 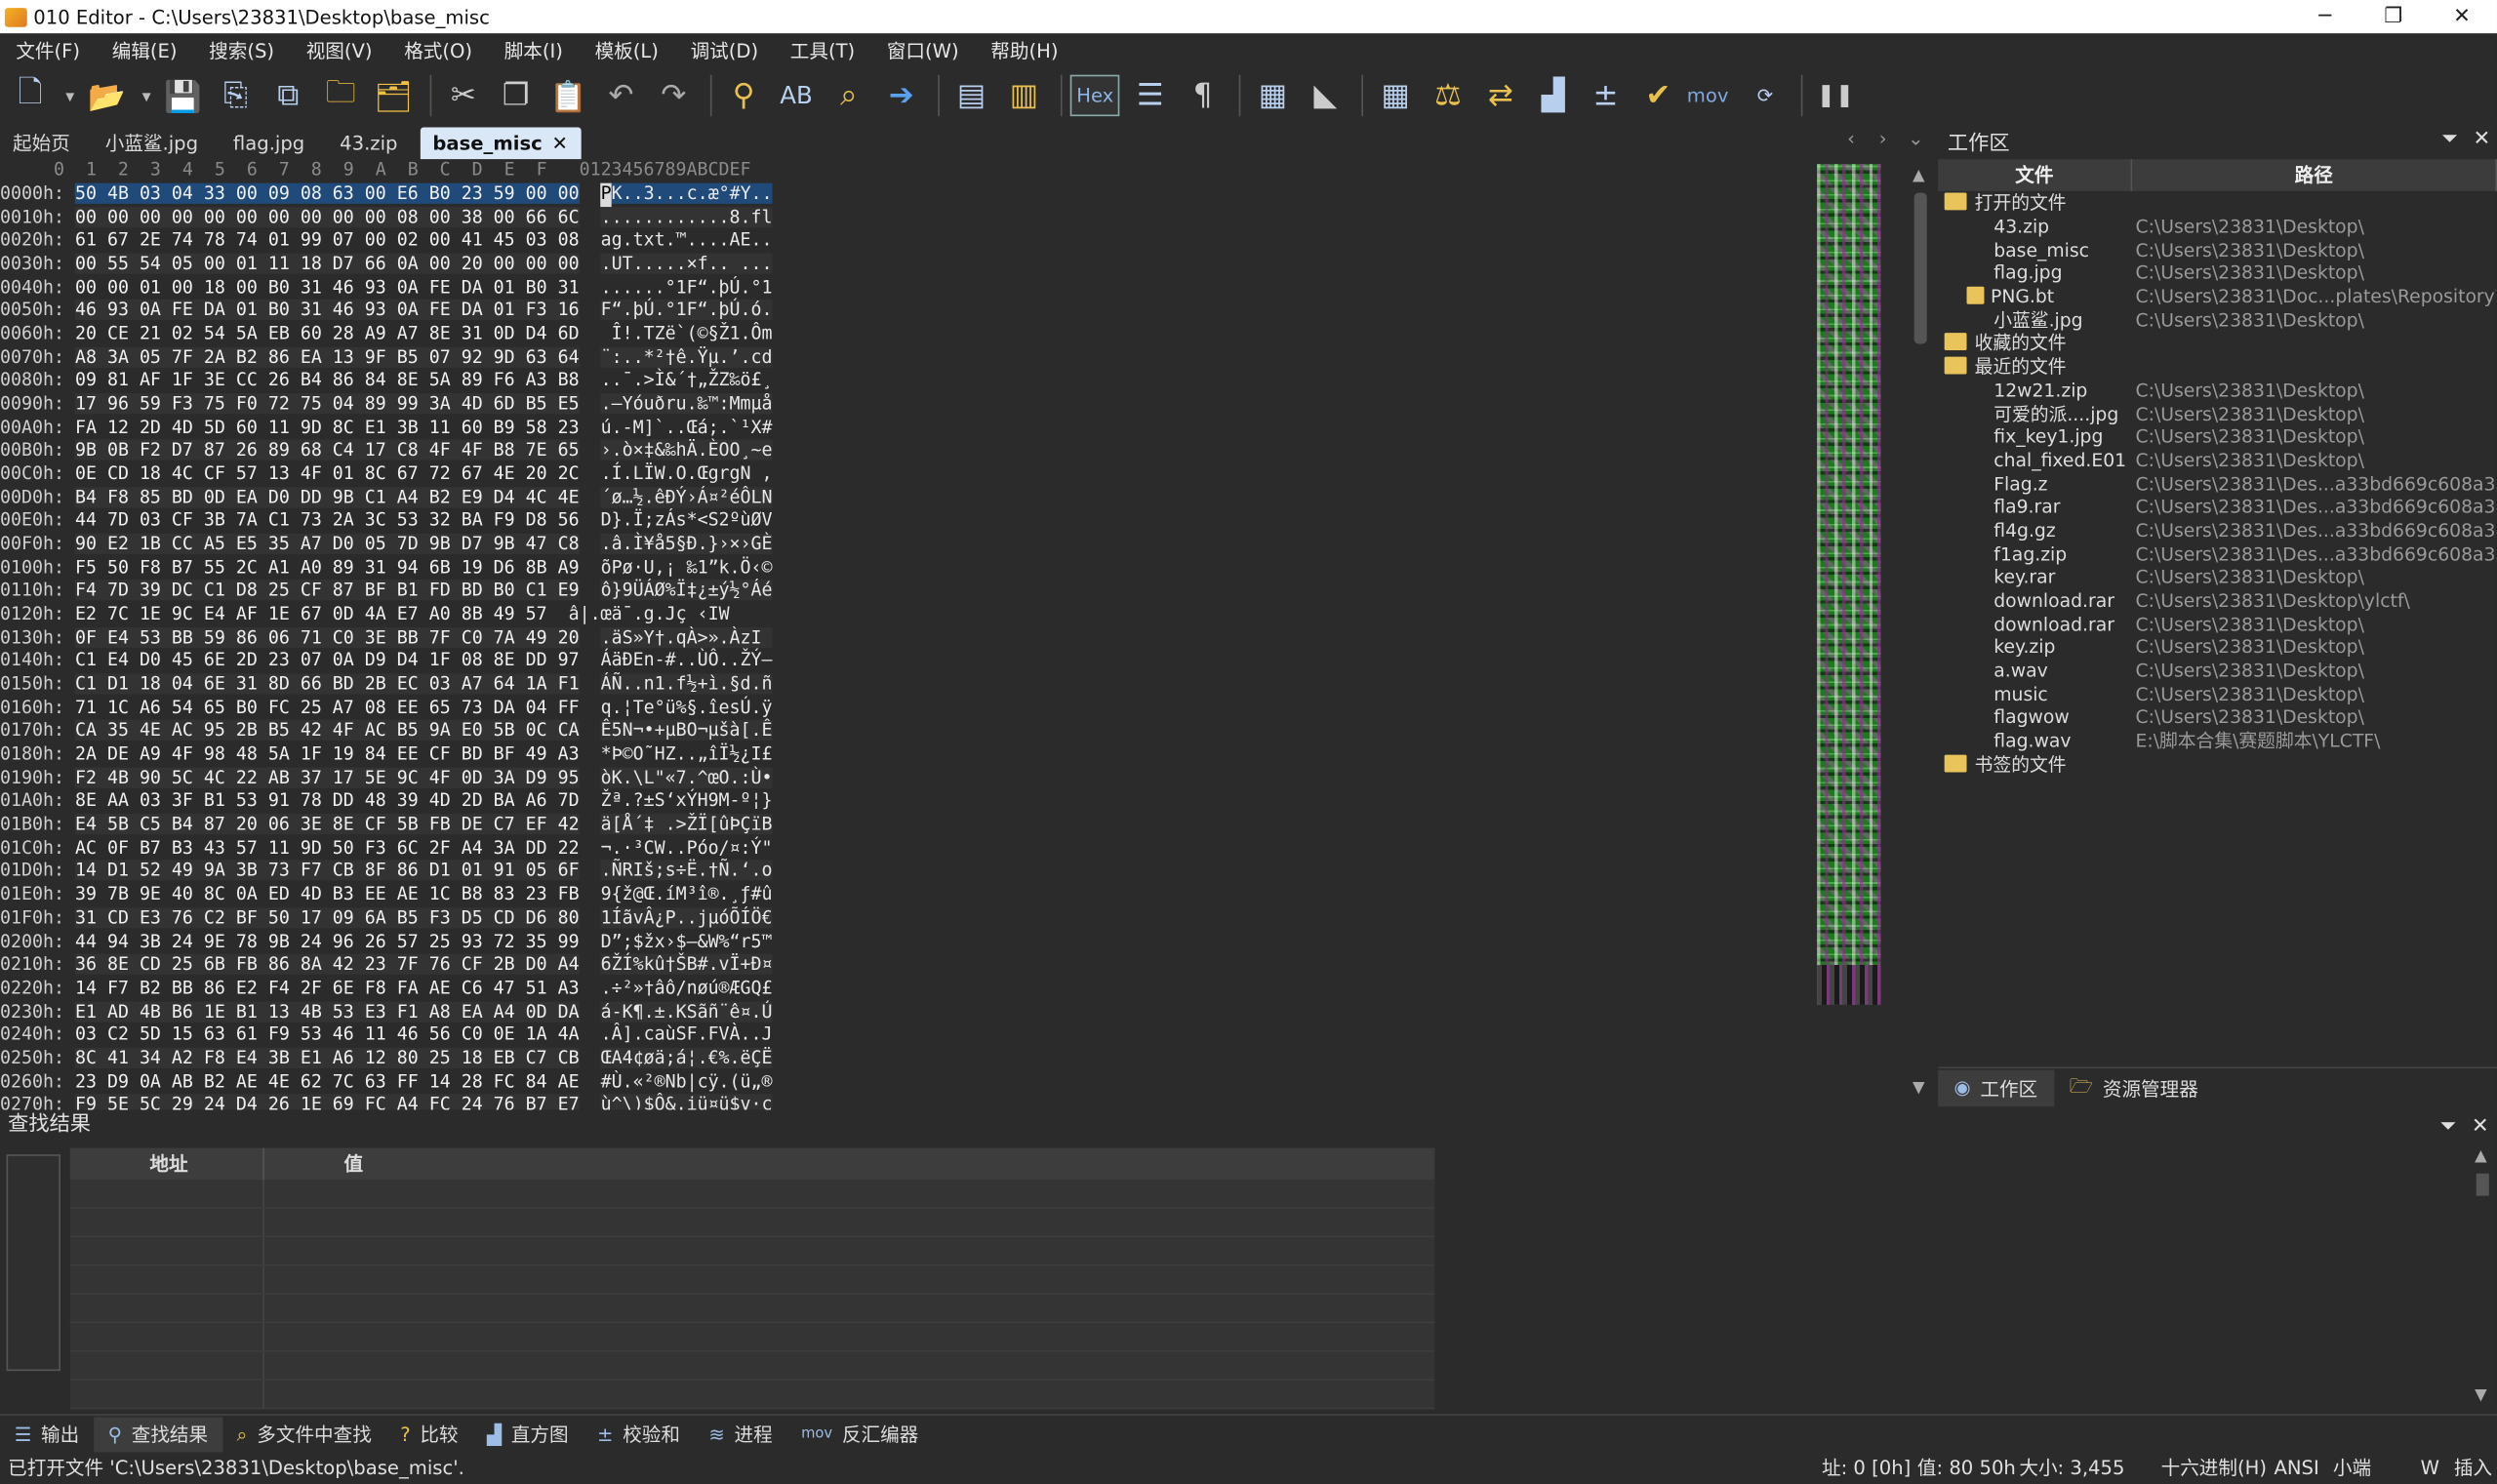 What do you see at coordinates (1326, 95) in the screenshot?
I see `highlight-icon: ◣` at bounding box center [1326, 95].